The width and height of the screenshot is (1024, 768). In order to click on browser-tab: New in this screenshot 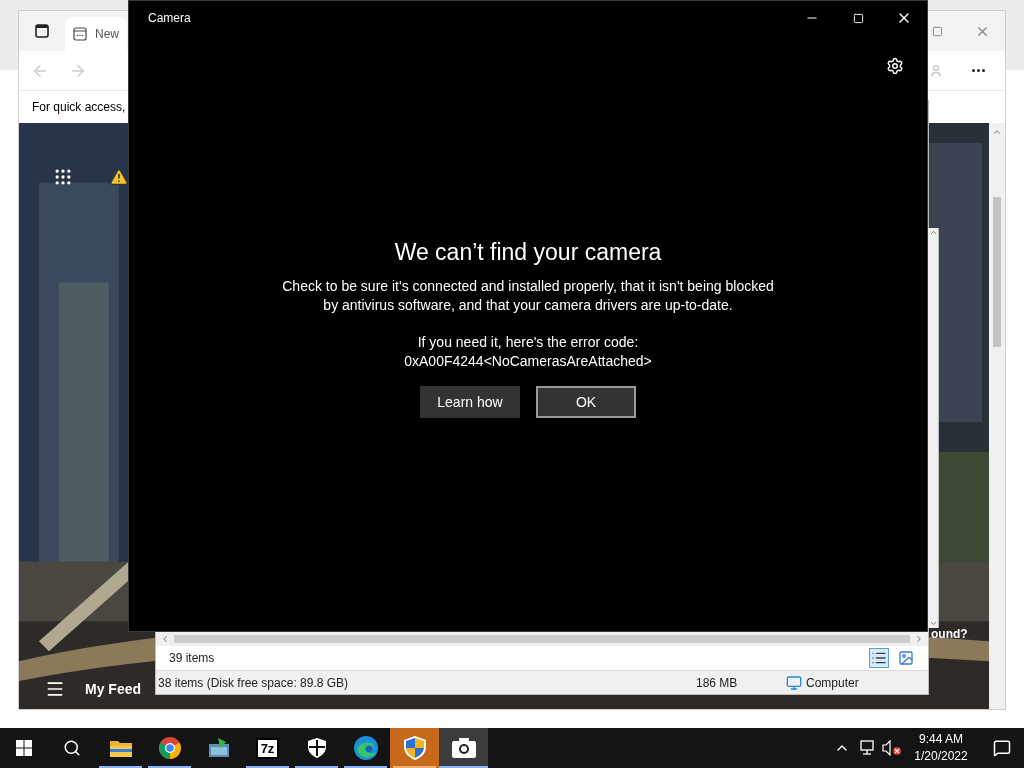, I will do `click(96, 34)`.